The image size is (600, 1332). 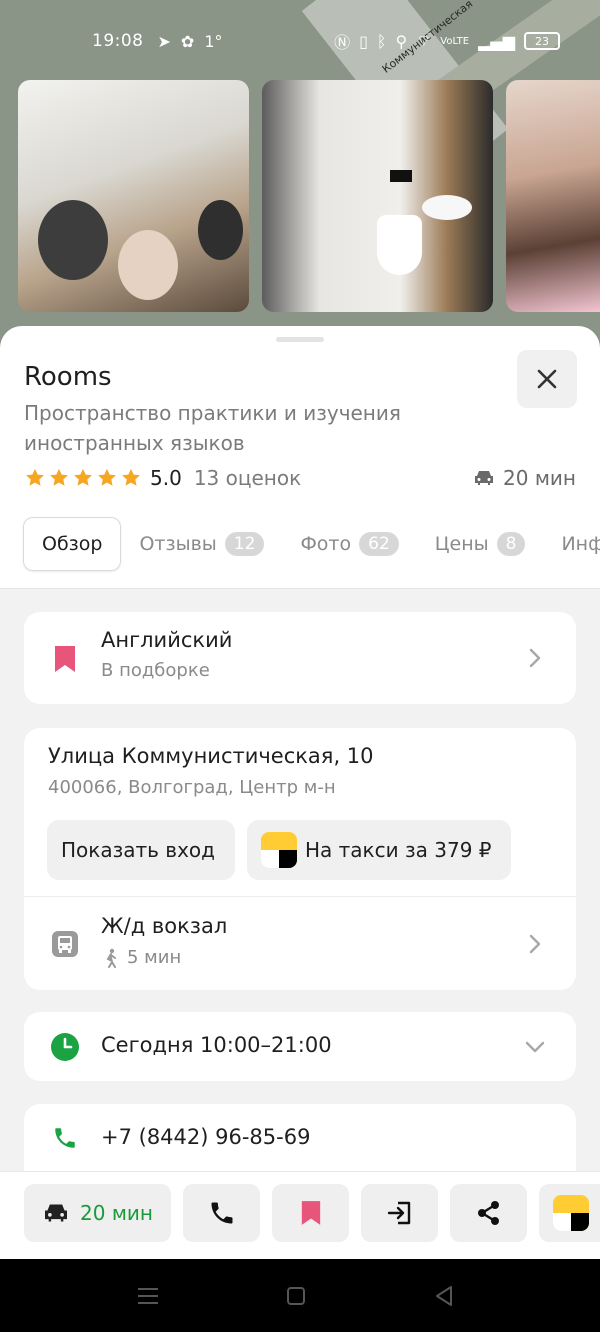 I want to click on location-icon: ⚲, so click(x=401, y=41).